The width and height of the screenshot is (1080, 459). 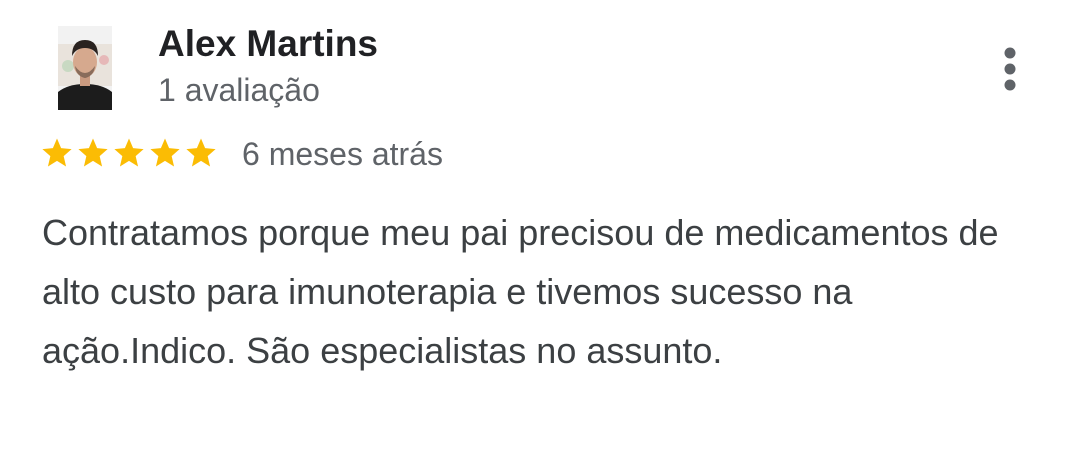 What do you see at coordinates (268, 44) in the screenshot?
I see `reviewer-name: Alex Martins` at bounding box center [268, 44].